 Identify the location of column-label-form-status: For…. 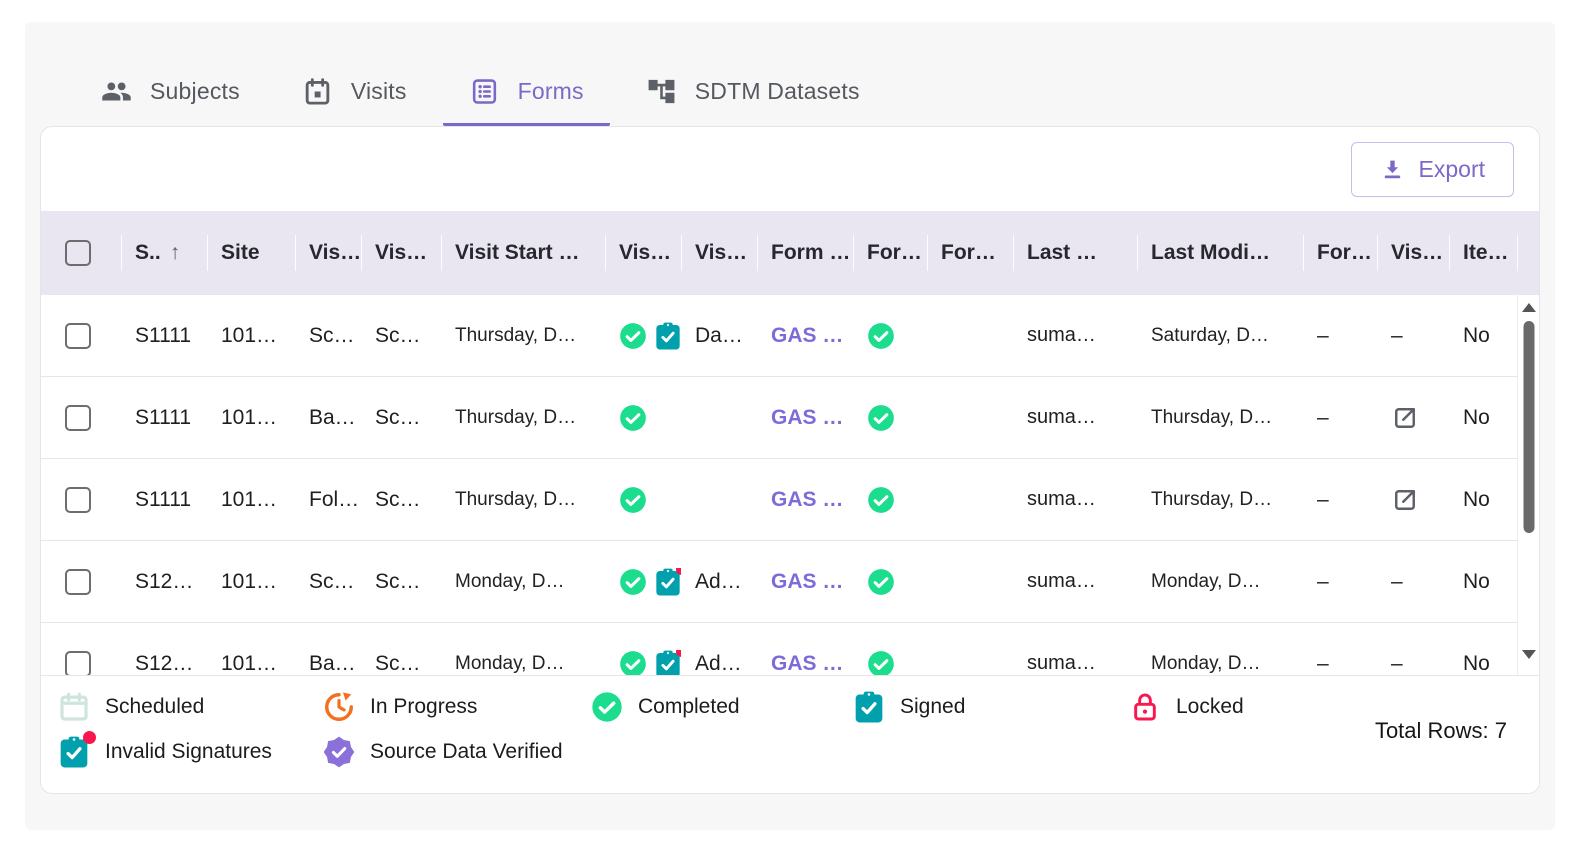
(894, 252).